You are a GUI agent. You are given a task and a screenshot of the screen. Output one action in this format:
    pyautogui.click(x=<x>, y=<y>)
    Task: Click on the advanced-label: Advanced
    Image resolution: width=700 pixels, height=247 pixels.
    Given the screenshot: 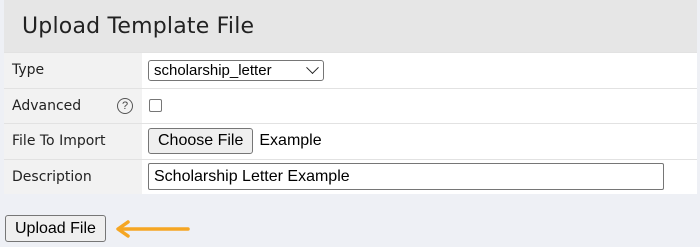 What is the action you would take?
    pyautogui.click(x=47, y=105)
    